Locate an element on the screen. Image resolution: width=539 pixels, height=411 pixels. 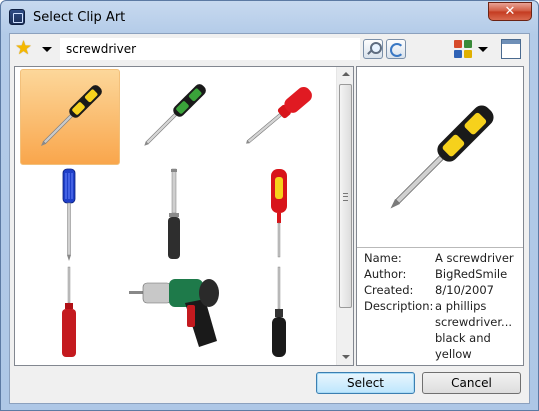
refresh-icon is located at coordinates (397, 50).